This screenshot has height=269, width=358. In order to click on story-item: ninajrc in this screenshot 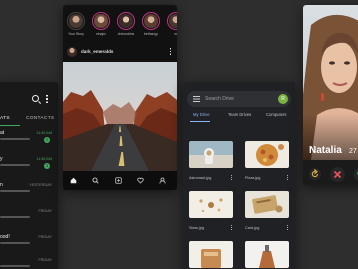, I will do `click(101, 24)`.